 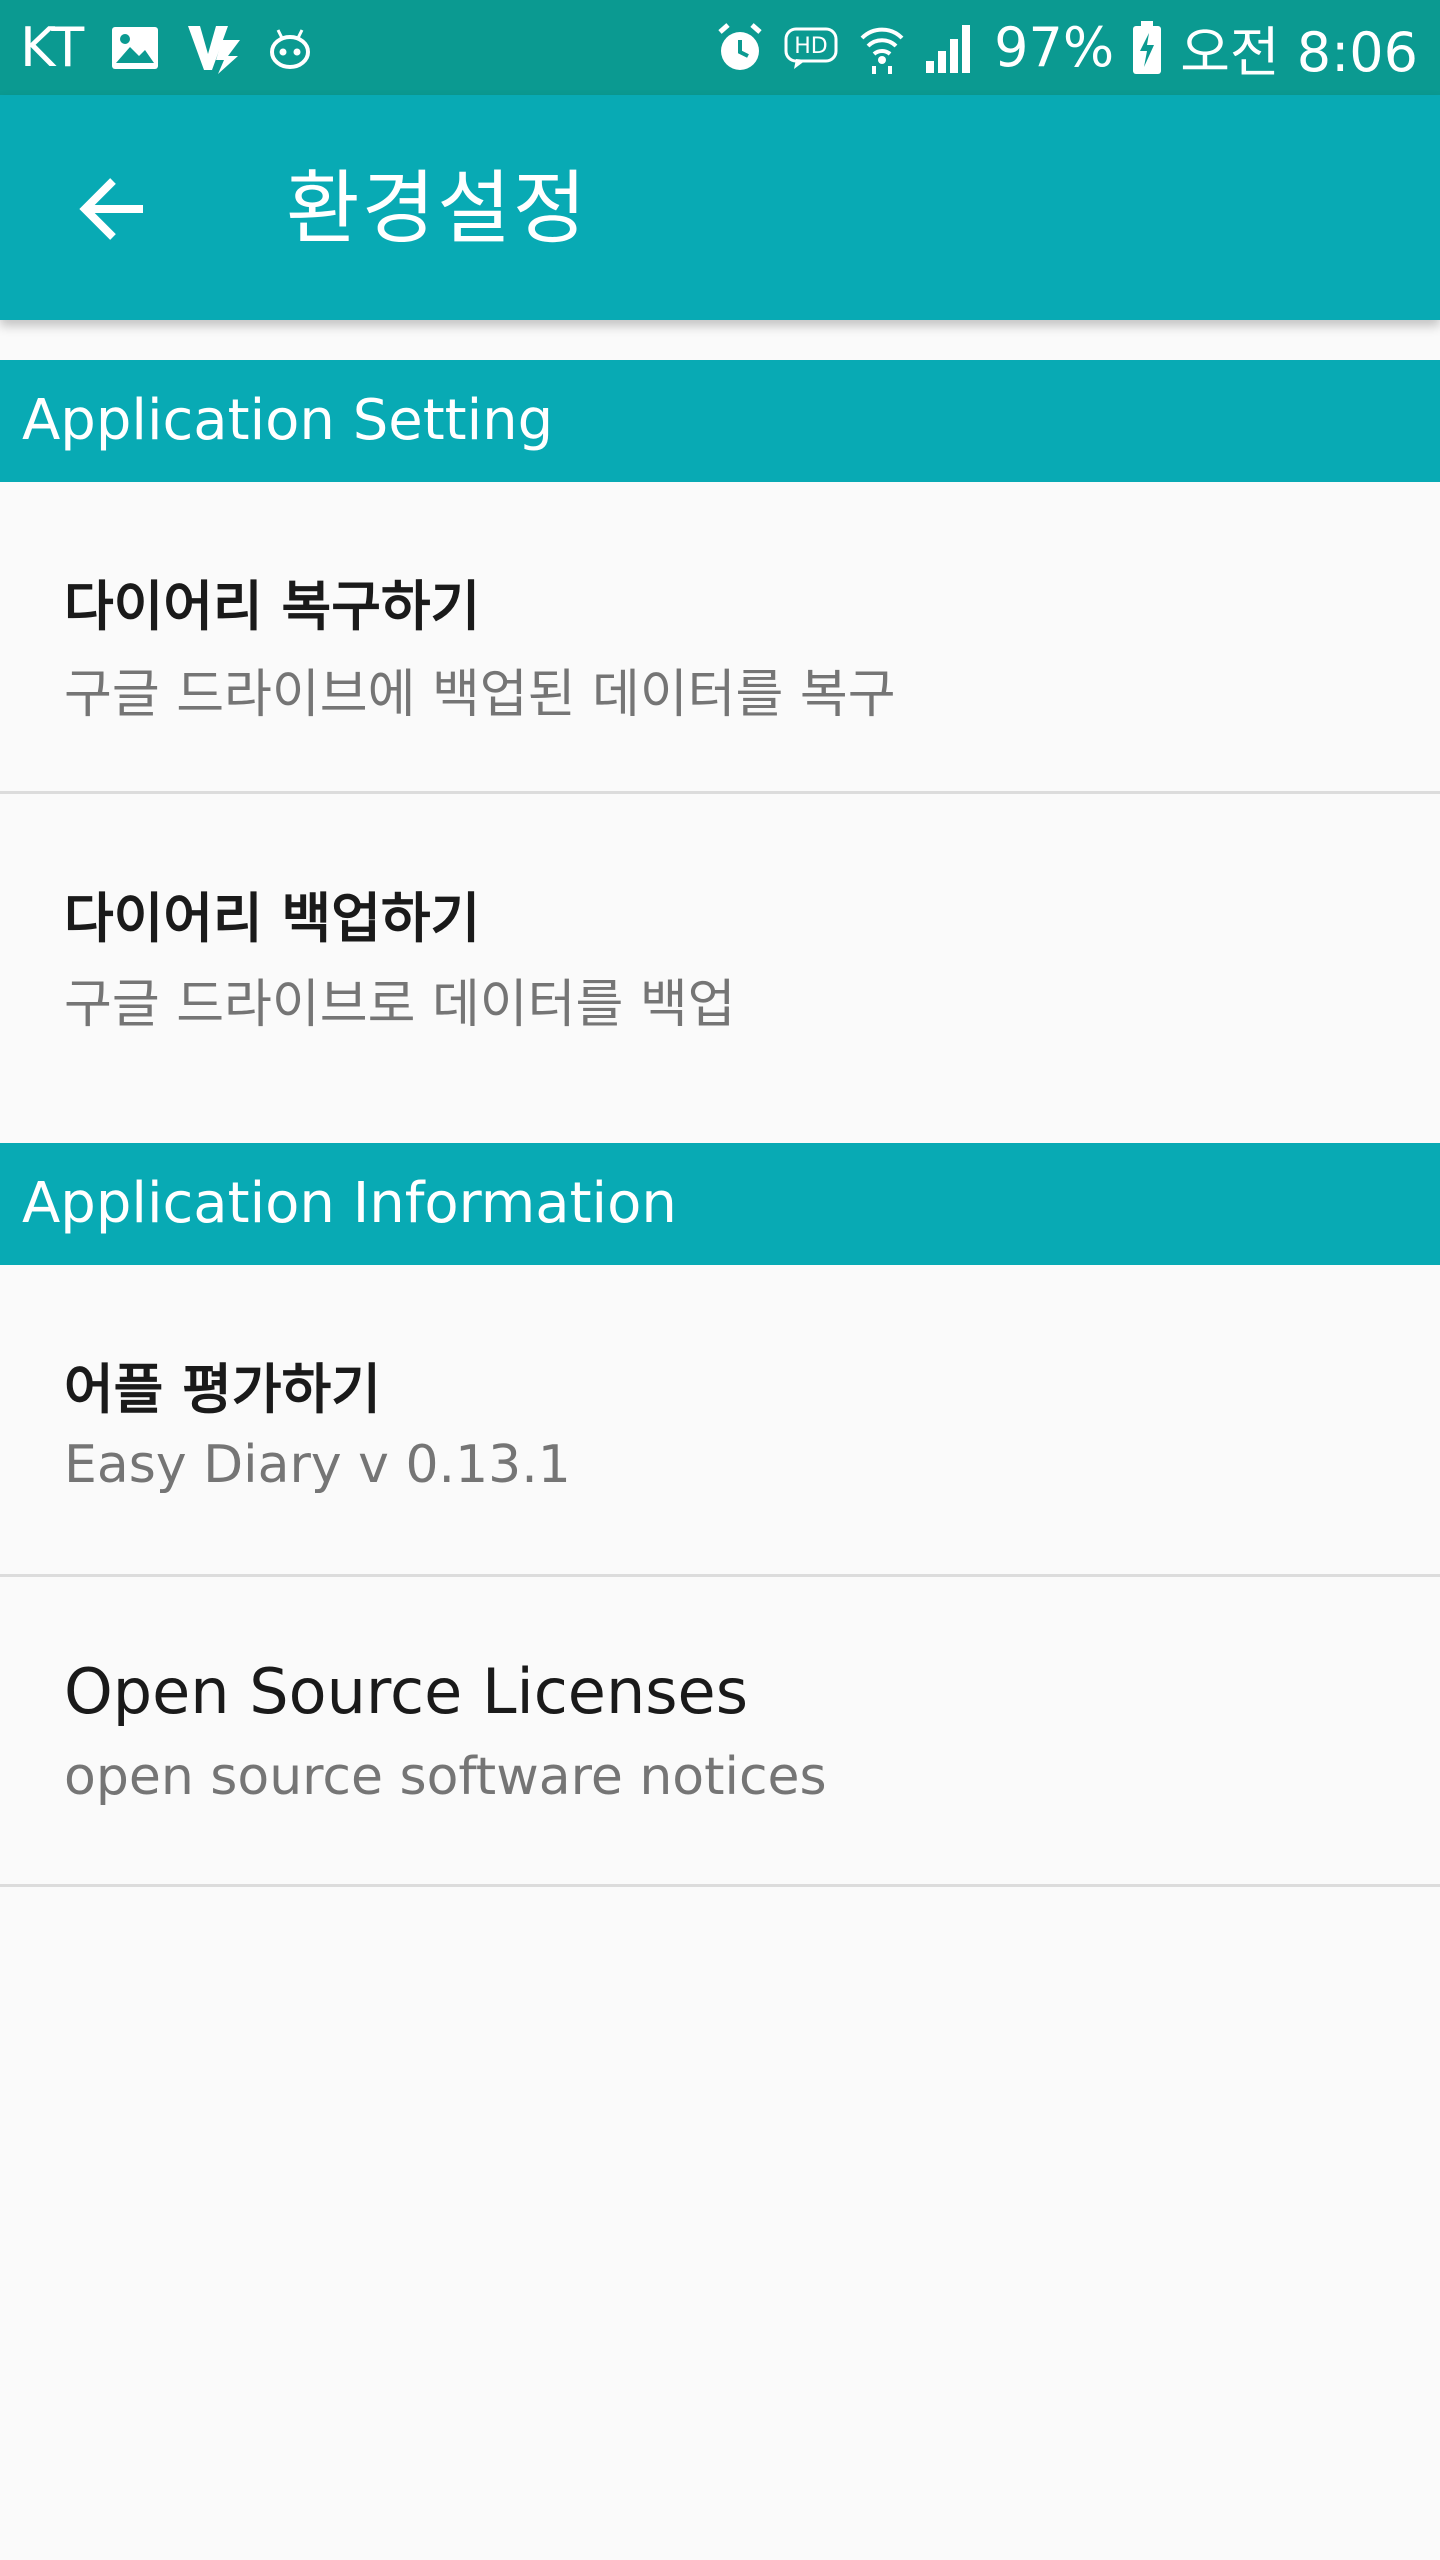 I want to click on status-bar: KT HD 97% 오전 8:06, so click(x=720, y=47).